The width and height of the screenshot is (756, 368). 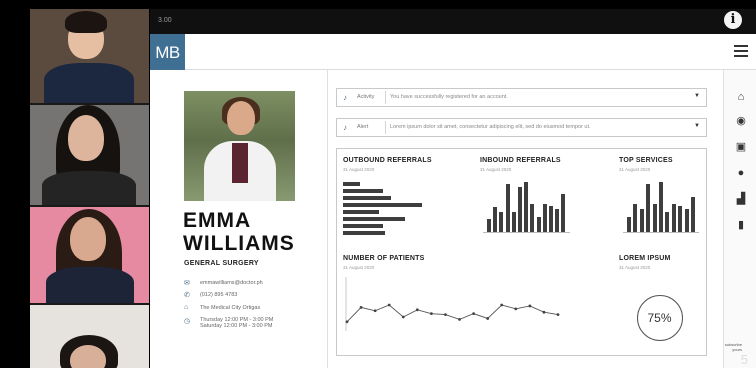 I want to click on inbound-date: 31 August 2020, so click(x=496, y=169).